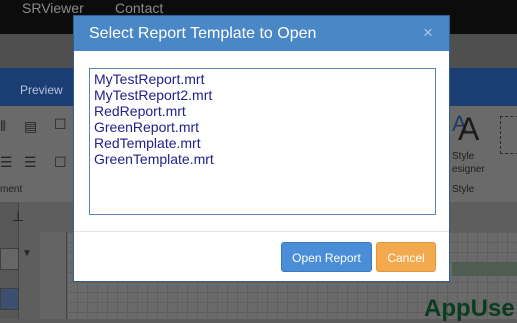 Image resolution: width=517 pixels, height=323 pixels. I want to click on list-item: MyTestReport2.mrt, so click(264, 95).